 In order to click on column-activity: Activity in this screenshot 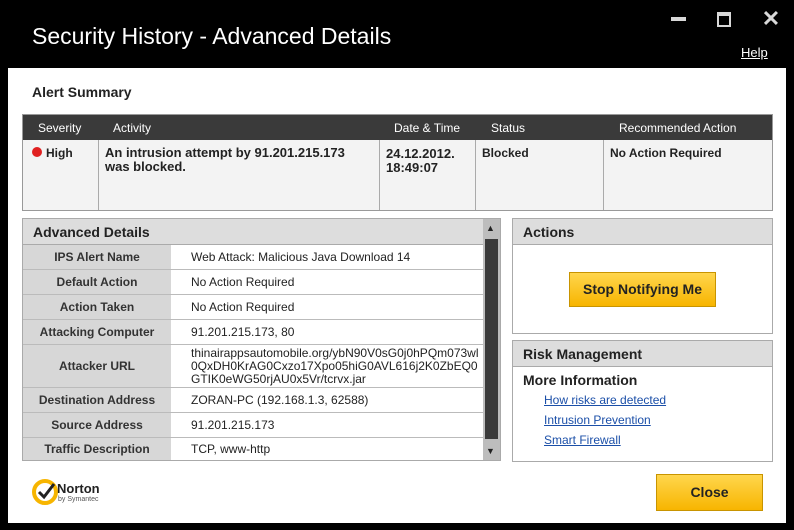, I will do `click(132, 128)`.